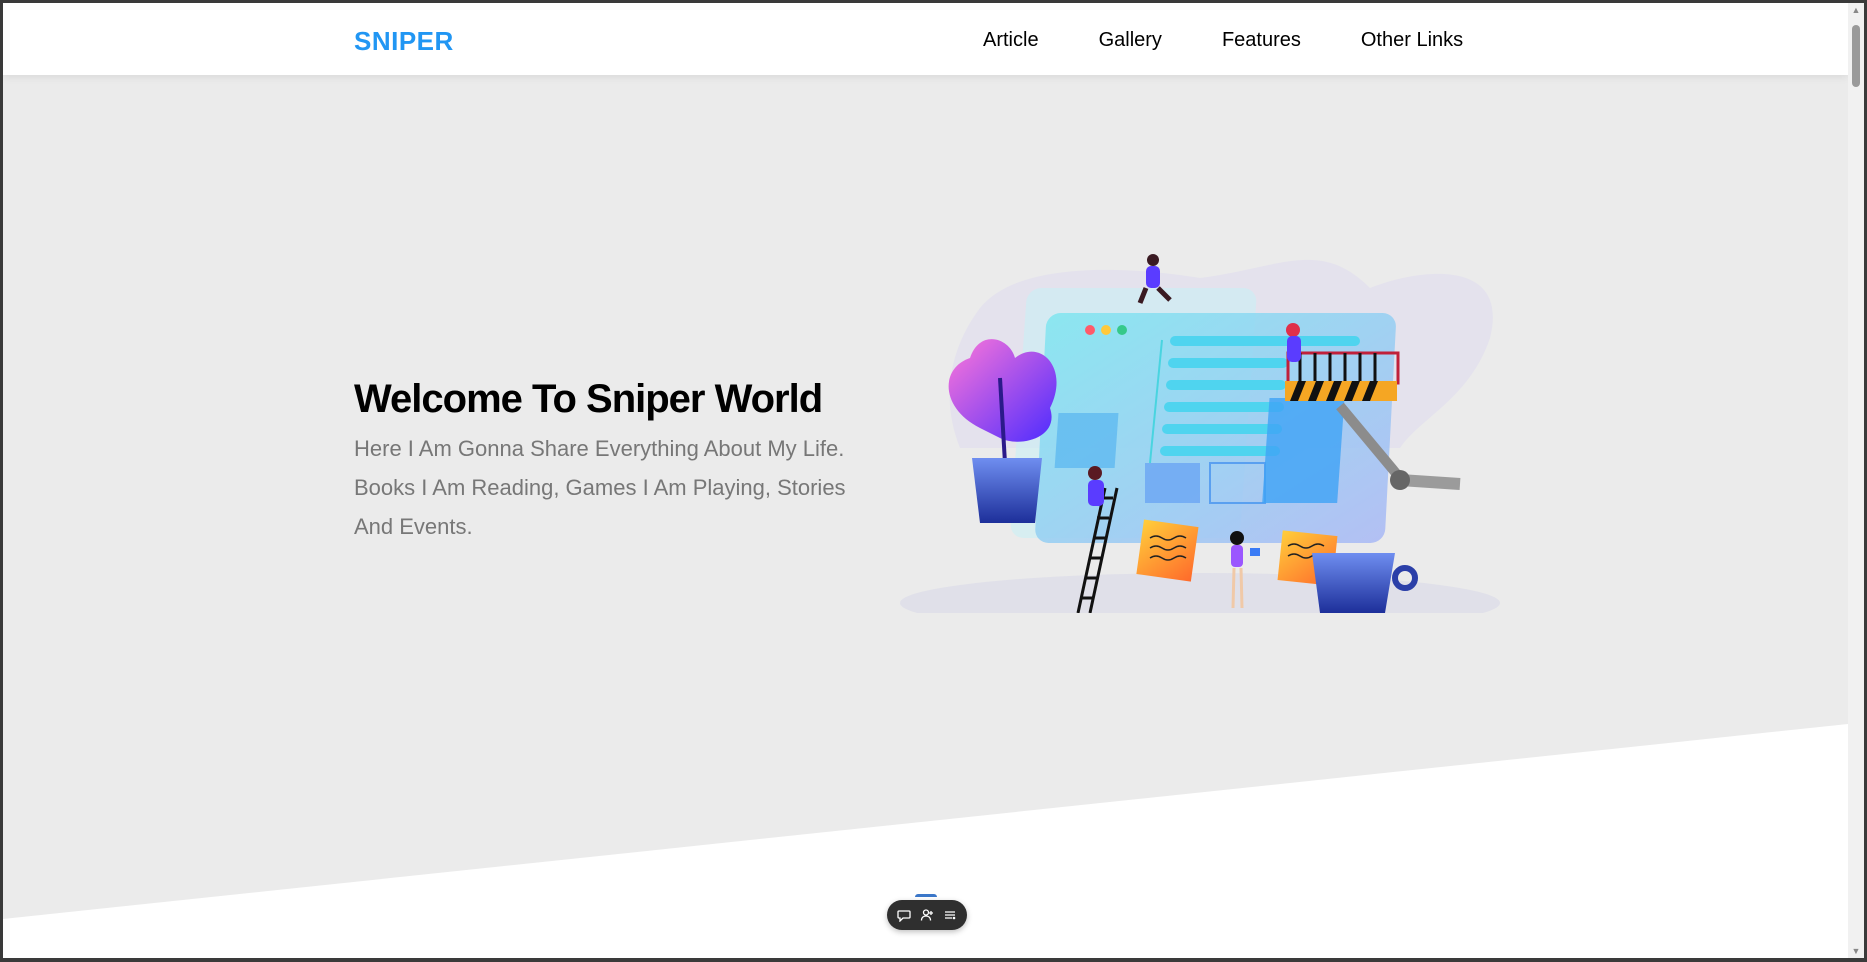  I want to click on comment-icon, so click(904, 915).